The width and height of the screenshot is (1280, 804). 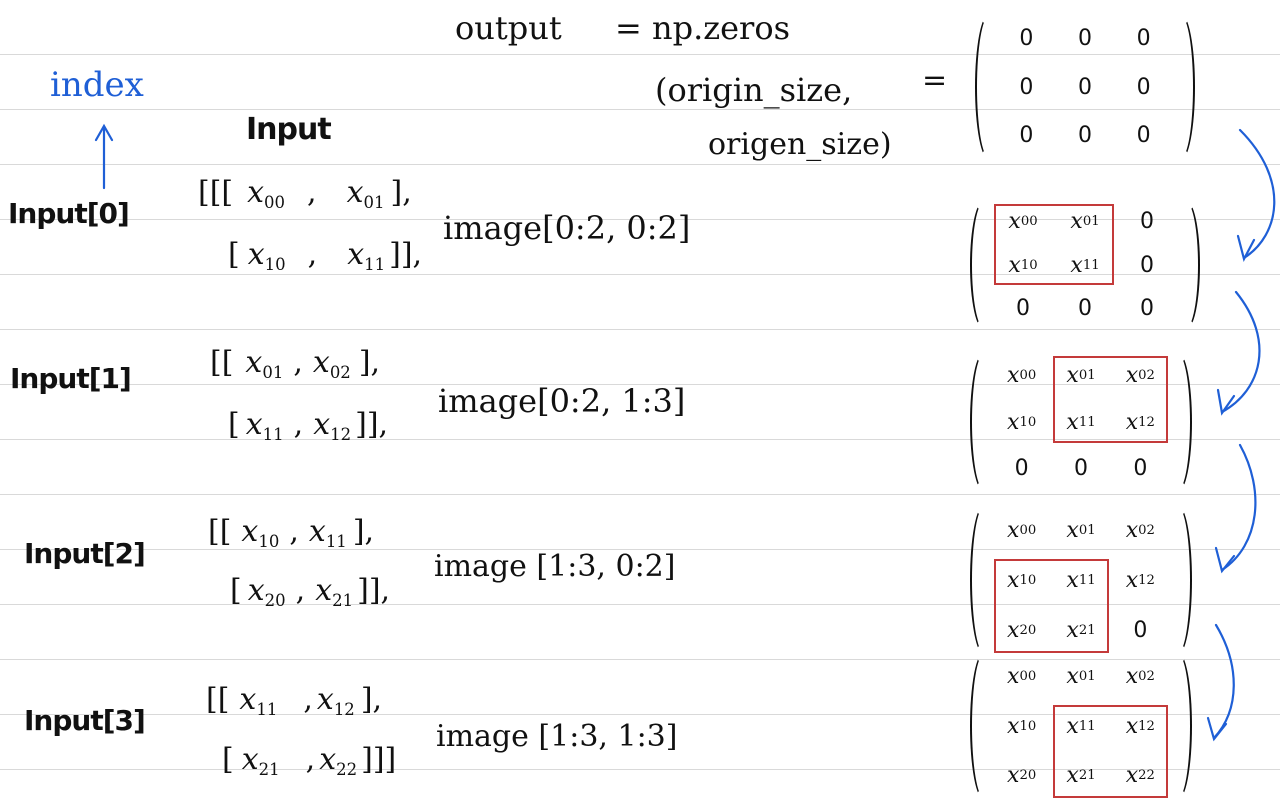 What do you see at coordinates (1246, 248) in the screenshot?
I see `curved-arrow-1-head` at bounding box center [1246, 248].